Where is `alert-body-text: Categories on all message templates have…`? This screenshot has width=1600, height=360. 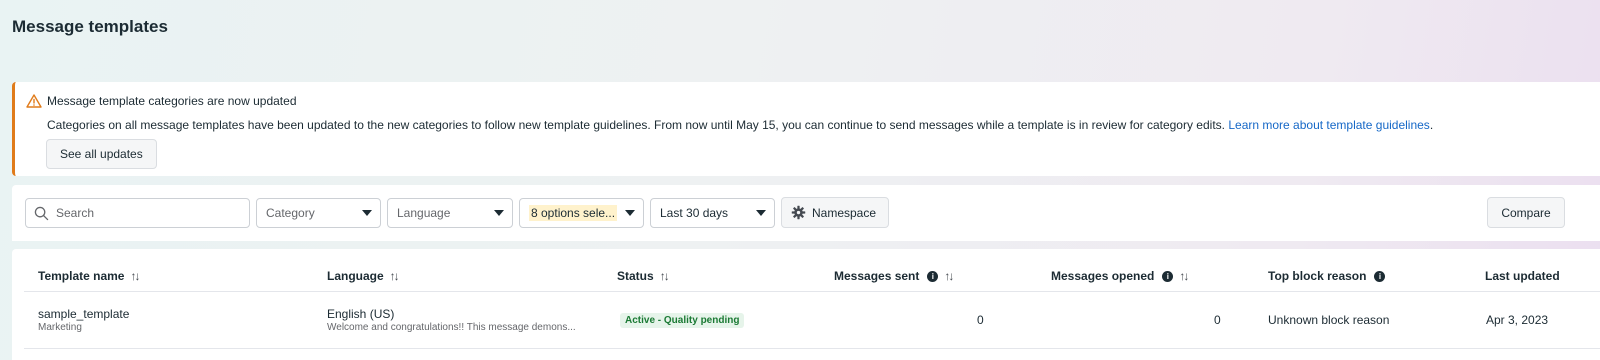
alert-body-text: Categories on all message templates have… is located at coordinates (636, 125).